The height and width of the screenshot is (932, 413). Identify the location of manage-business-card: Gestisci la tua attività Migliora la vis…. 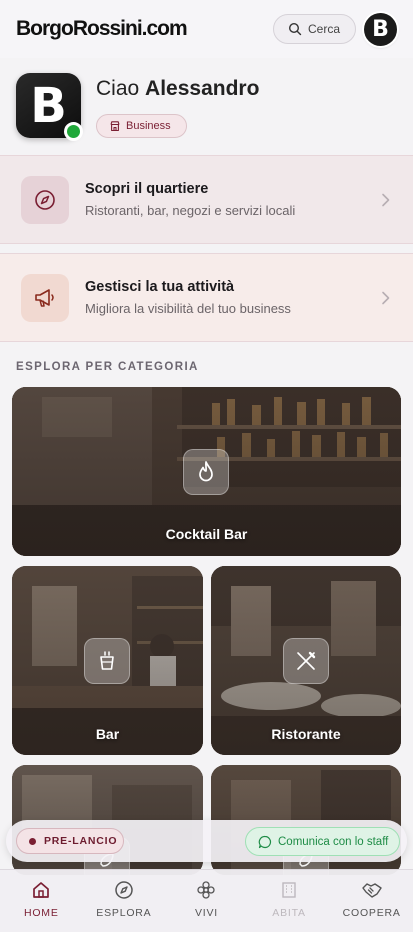
(206, 297).